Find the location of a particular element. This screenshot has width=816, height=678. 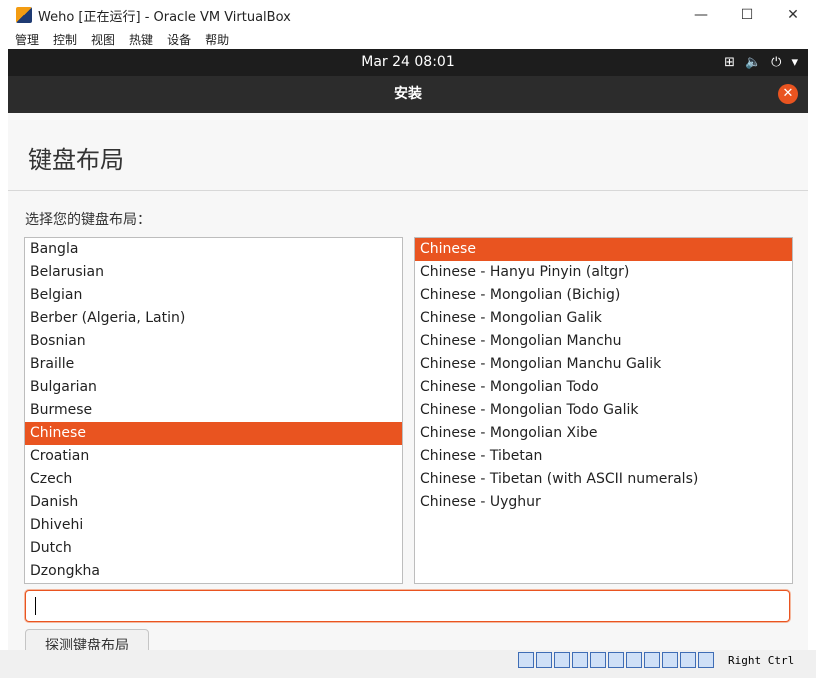

layout-item: Braille is located at coordinates (213, 364).